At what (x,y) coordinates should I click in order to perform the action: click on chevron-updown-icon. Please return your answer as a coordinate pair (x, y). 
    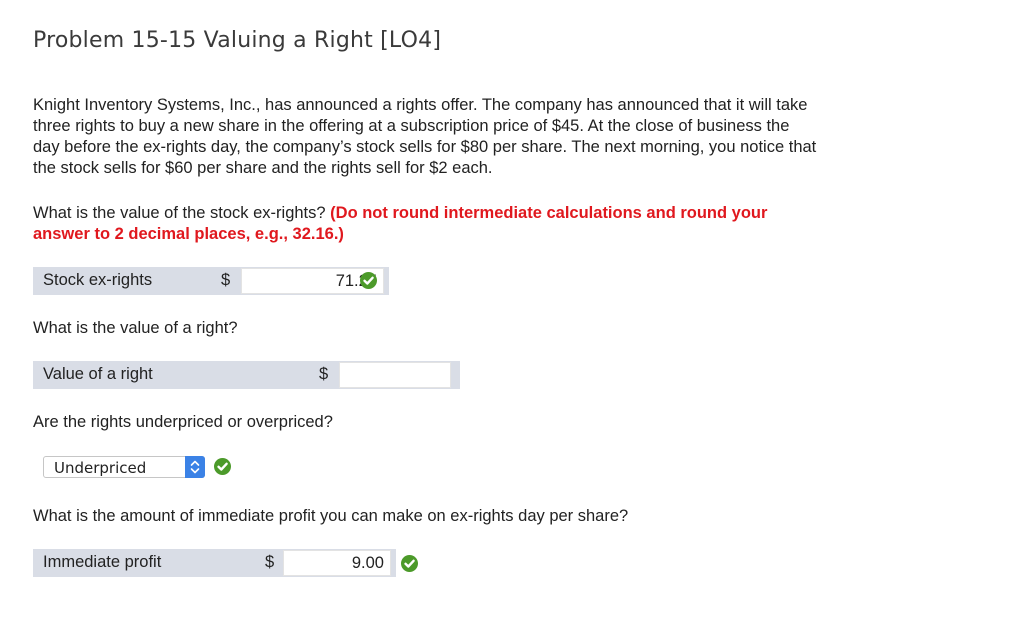
    Looking at the image, I should click on (195, 467).